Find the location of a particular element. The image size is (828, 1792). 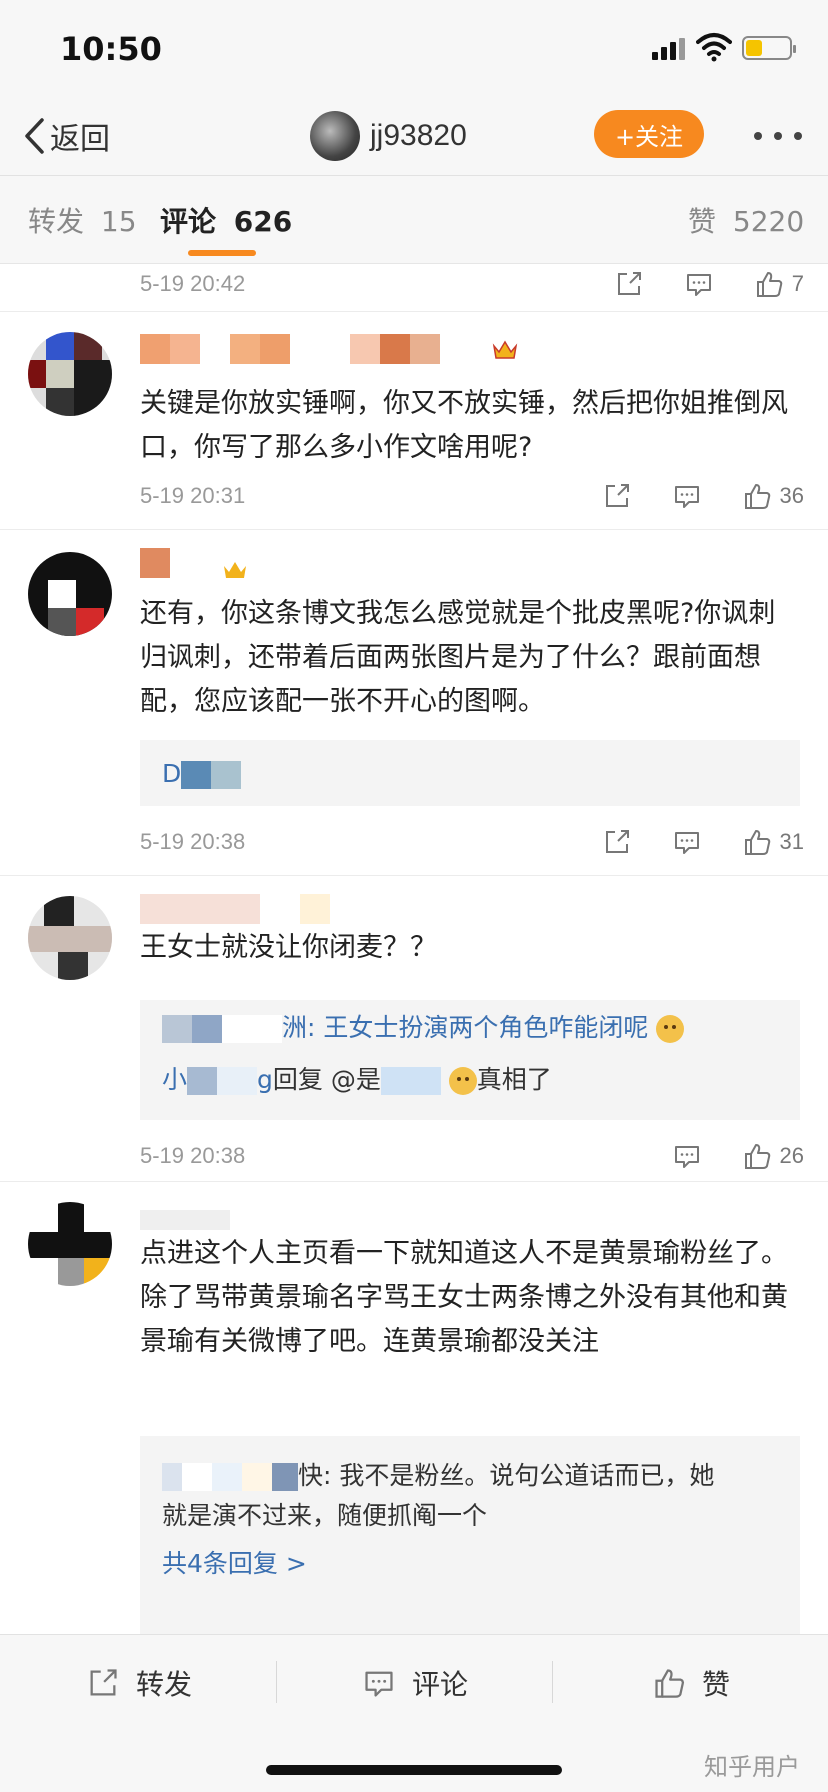

cellular-signal-icon is located at coordinates (669, 49).